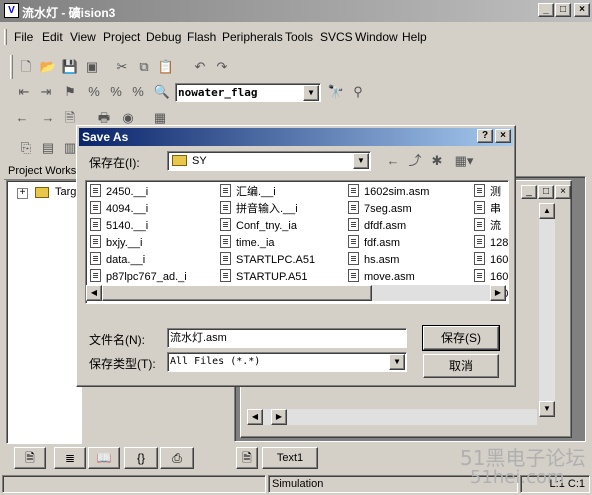  What do you see at coordinates (116, 92) in the screenshot?
I see `bookmark-prev-icon: %` at bounding box center [116, 92].